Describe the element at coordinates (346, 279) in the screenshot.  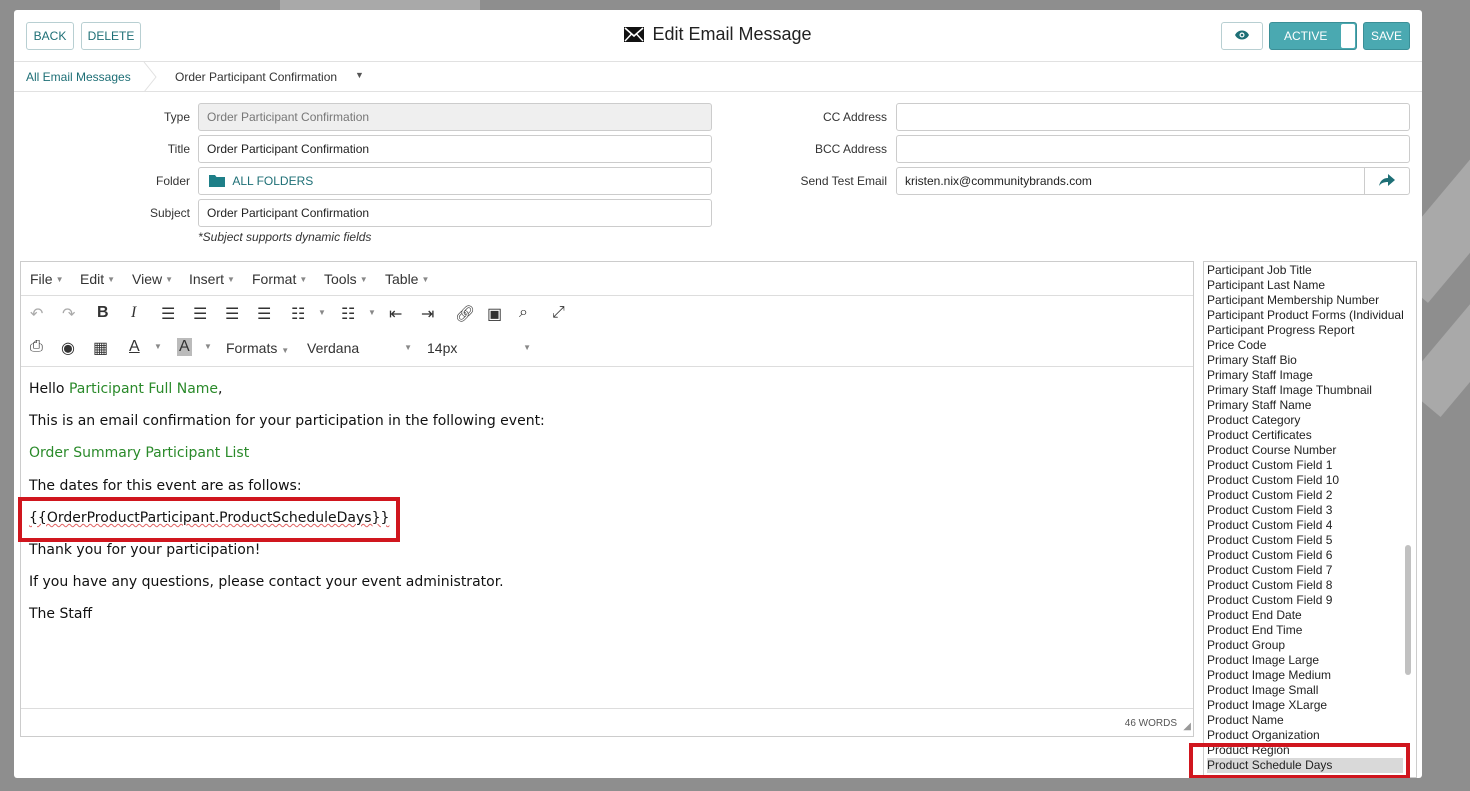
I see `menu-tools: Tools ▼` at that location.